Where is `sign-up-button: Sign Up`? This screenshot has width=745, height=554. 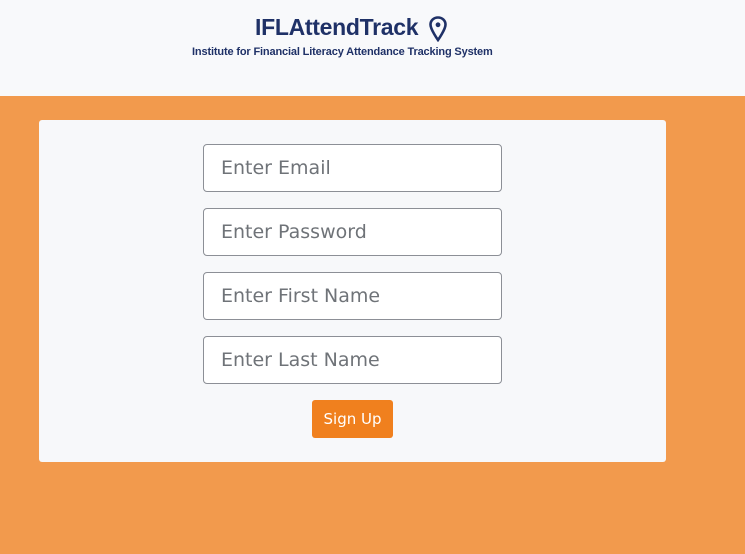
sign-up-button: Sign Up is located at coordinates (352, 419).